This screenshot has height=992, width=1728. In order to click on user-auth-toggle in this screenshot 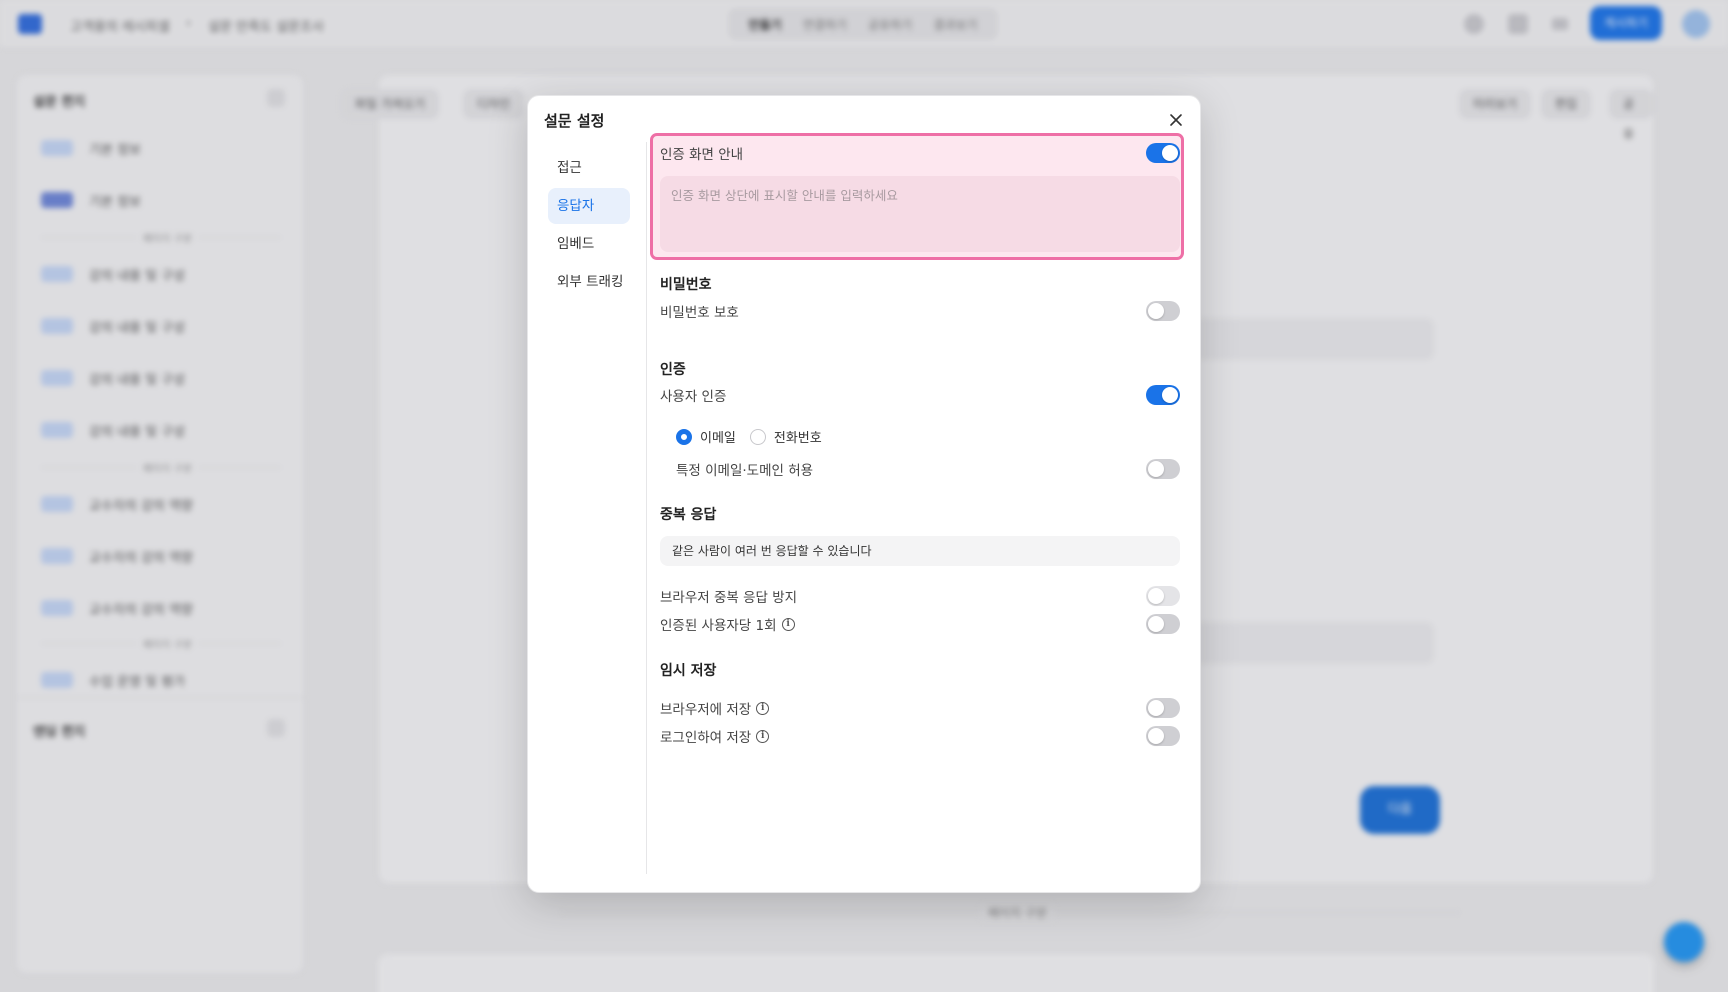, I will do `click(1163, 395)`.